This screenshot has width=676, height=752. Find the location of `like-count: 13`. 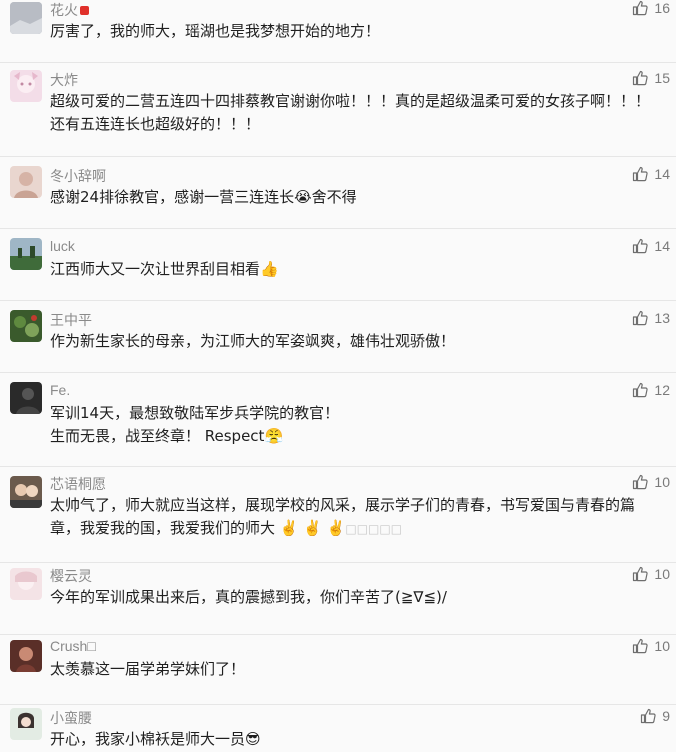

like-count: 13 is located at coordinates (662, 318).